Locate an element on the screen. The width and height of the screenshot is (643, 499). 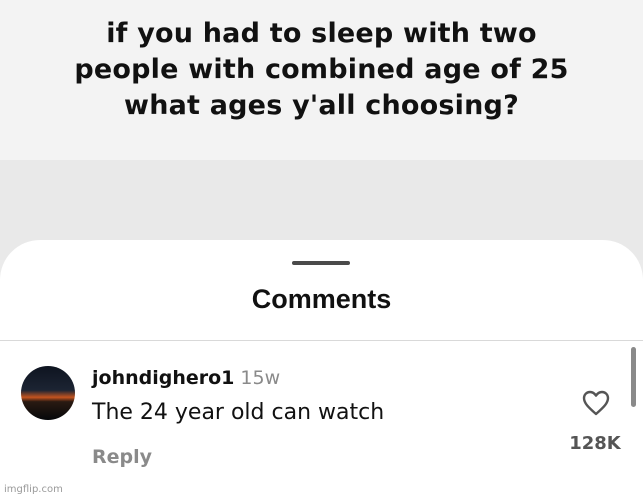
divider is located at coordinates (321, 340).